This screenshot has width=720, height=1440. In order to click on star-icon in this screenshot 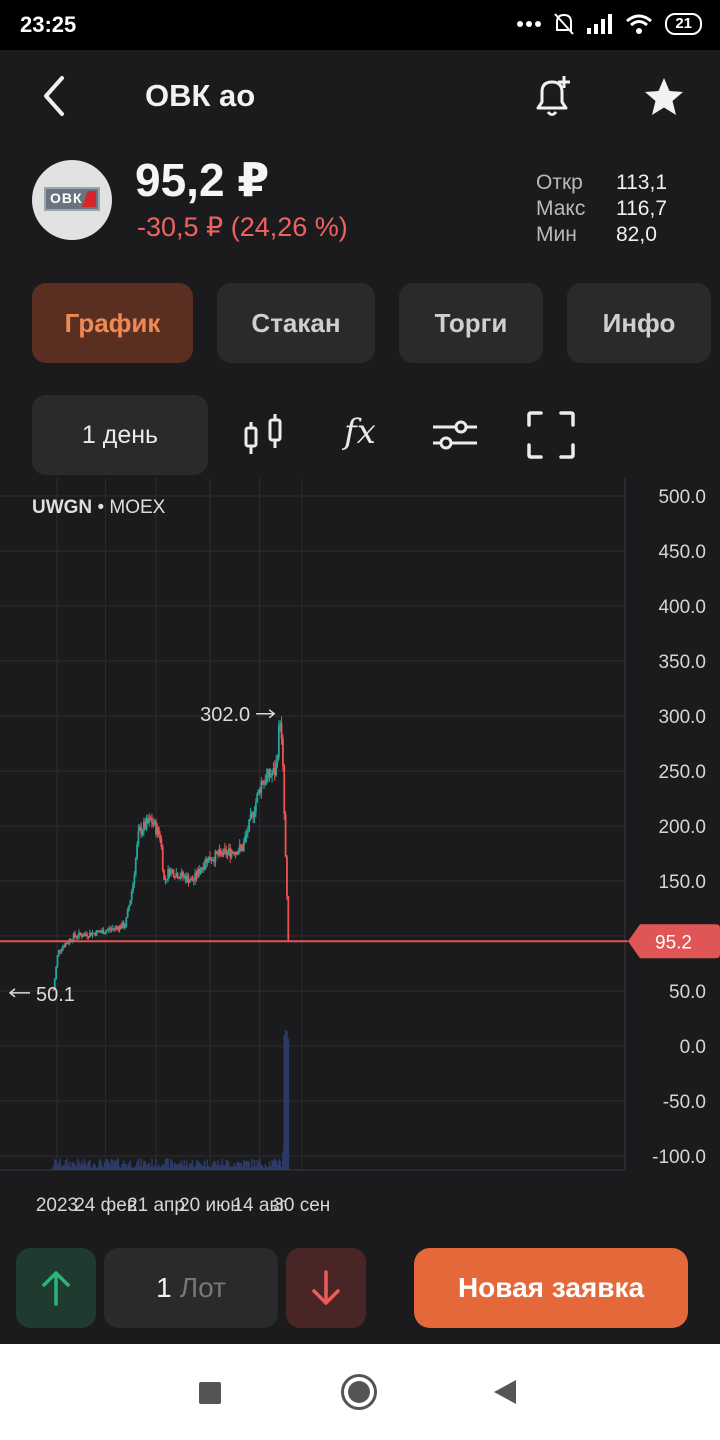, I will do `click(664, 96)`.